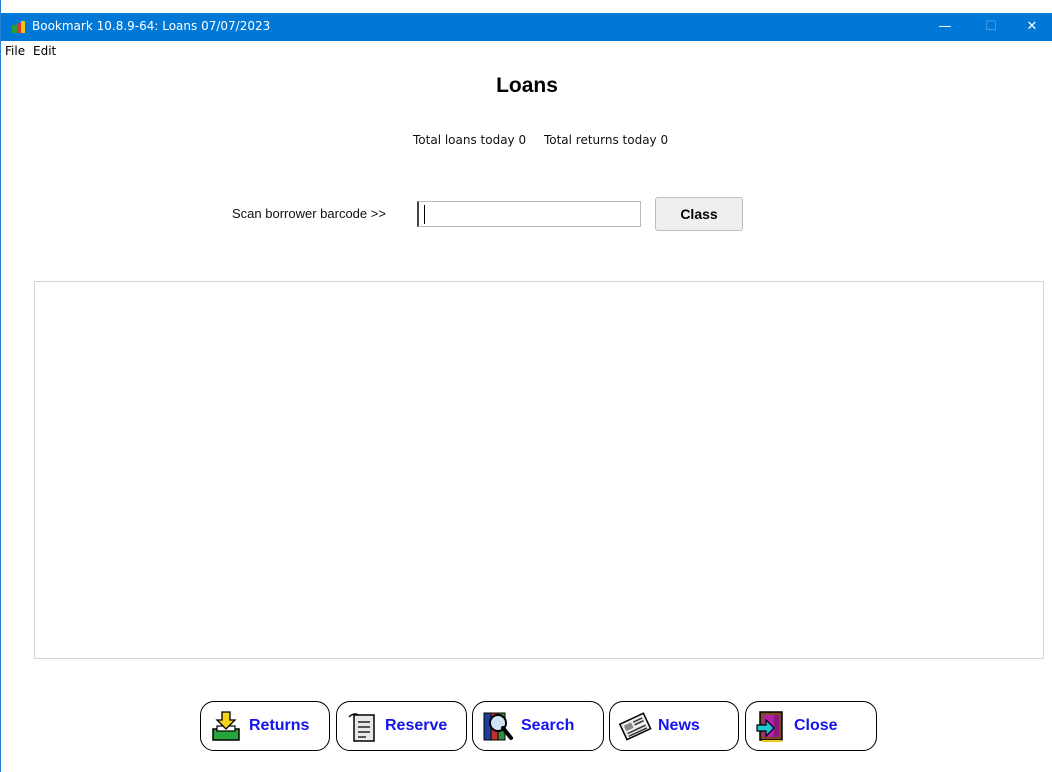  Describe the element at coordinates (470, 140) in the screenshot. I see `total-loans-today: Total loans today 0` at that location.